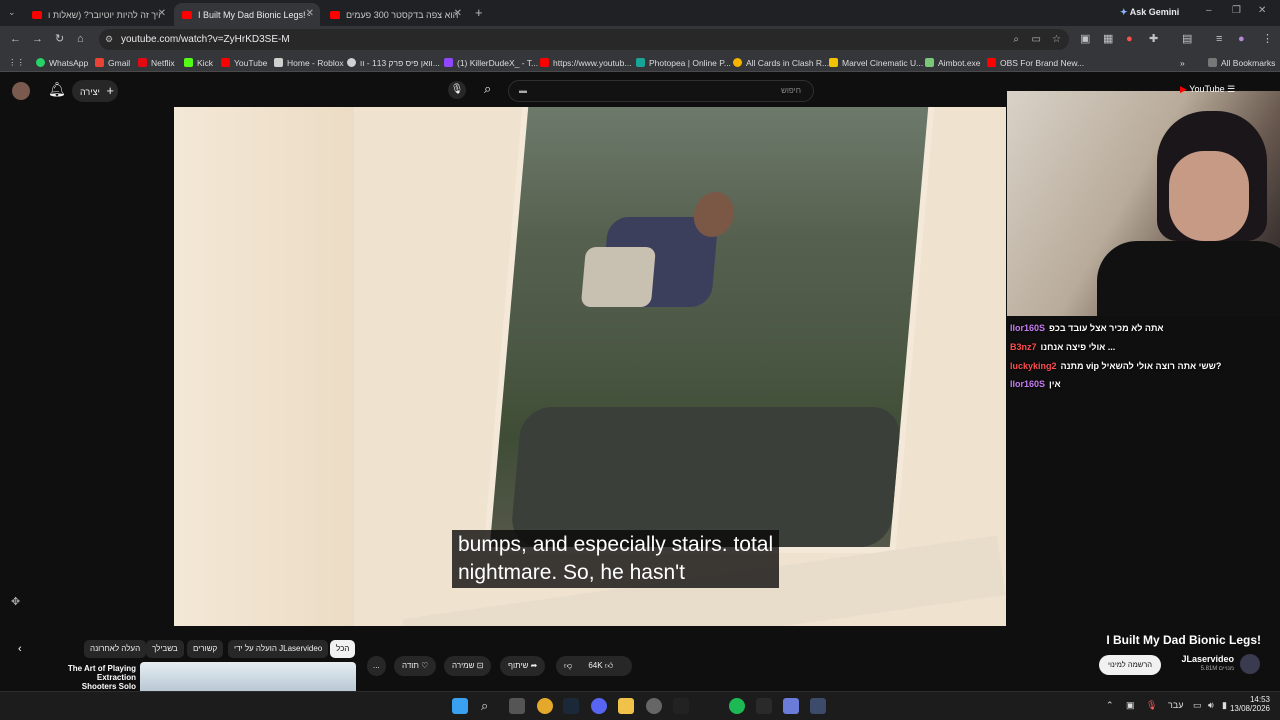 The image size is (1280, 720). I want to click on bookmark-star-icon: ☆, so click(1056, 39).